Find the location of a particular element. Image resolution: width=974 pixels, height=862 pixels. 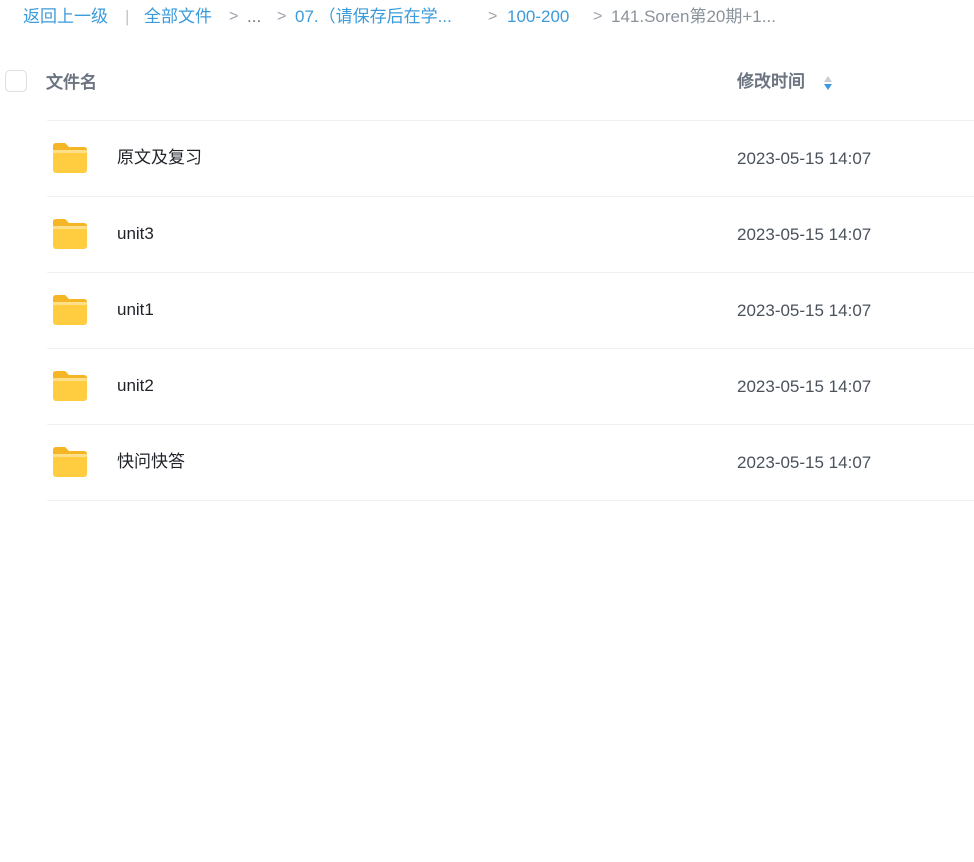

file-name: unit1 is located at coordinates (135, 310).